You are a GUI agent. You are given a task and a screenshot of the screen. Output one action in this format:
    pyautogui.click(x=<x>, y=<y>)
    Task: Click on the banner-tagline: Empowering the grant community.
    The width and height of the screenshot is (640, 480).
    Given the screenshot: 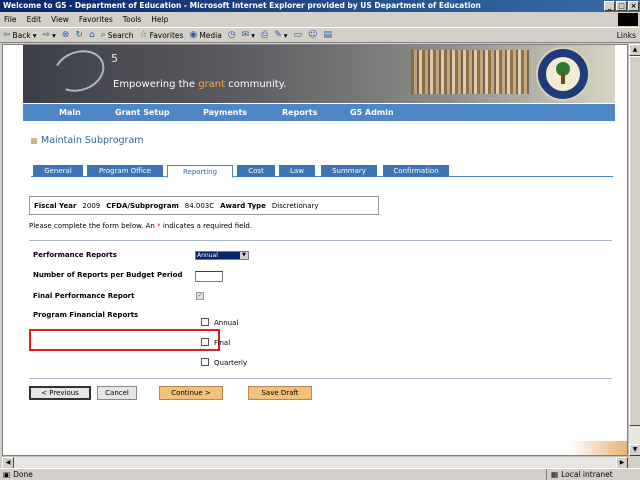 What is the action you would take?
    pyautogui.click(x=200, y=84)
    